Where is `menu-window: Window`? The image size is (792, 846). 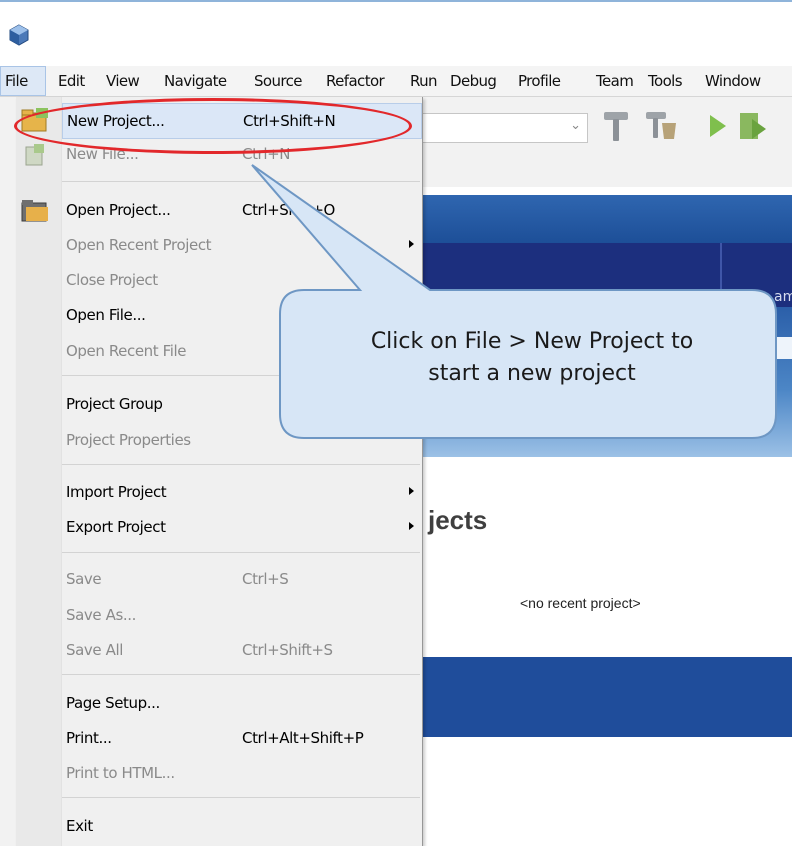 menu-window: Window is located at coordinates (733, 81).